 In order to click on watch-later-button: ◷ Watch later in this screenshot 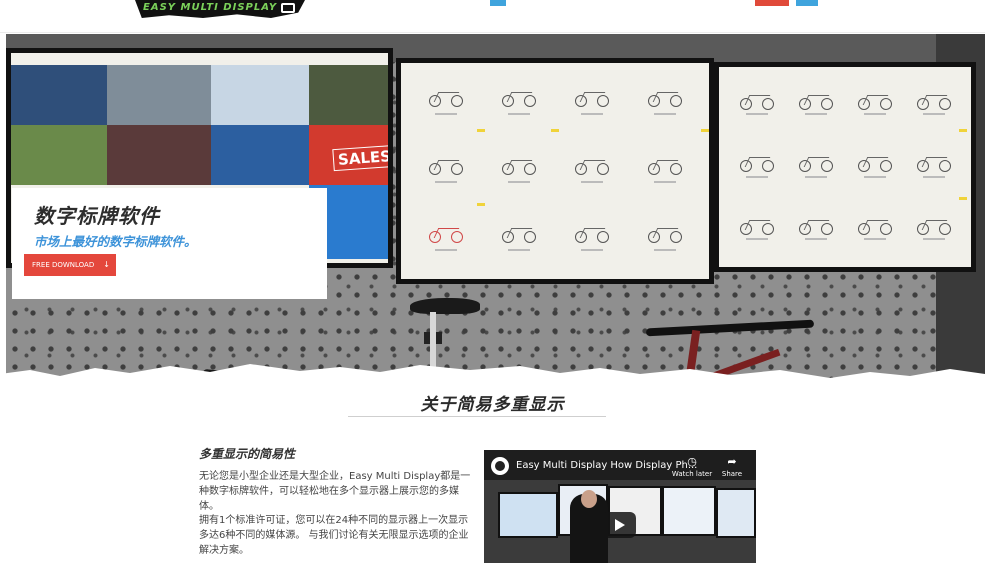, I will do `click(692, 467)`.